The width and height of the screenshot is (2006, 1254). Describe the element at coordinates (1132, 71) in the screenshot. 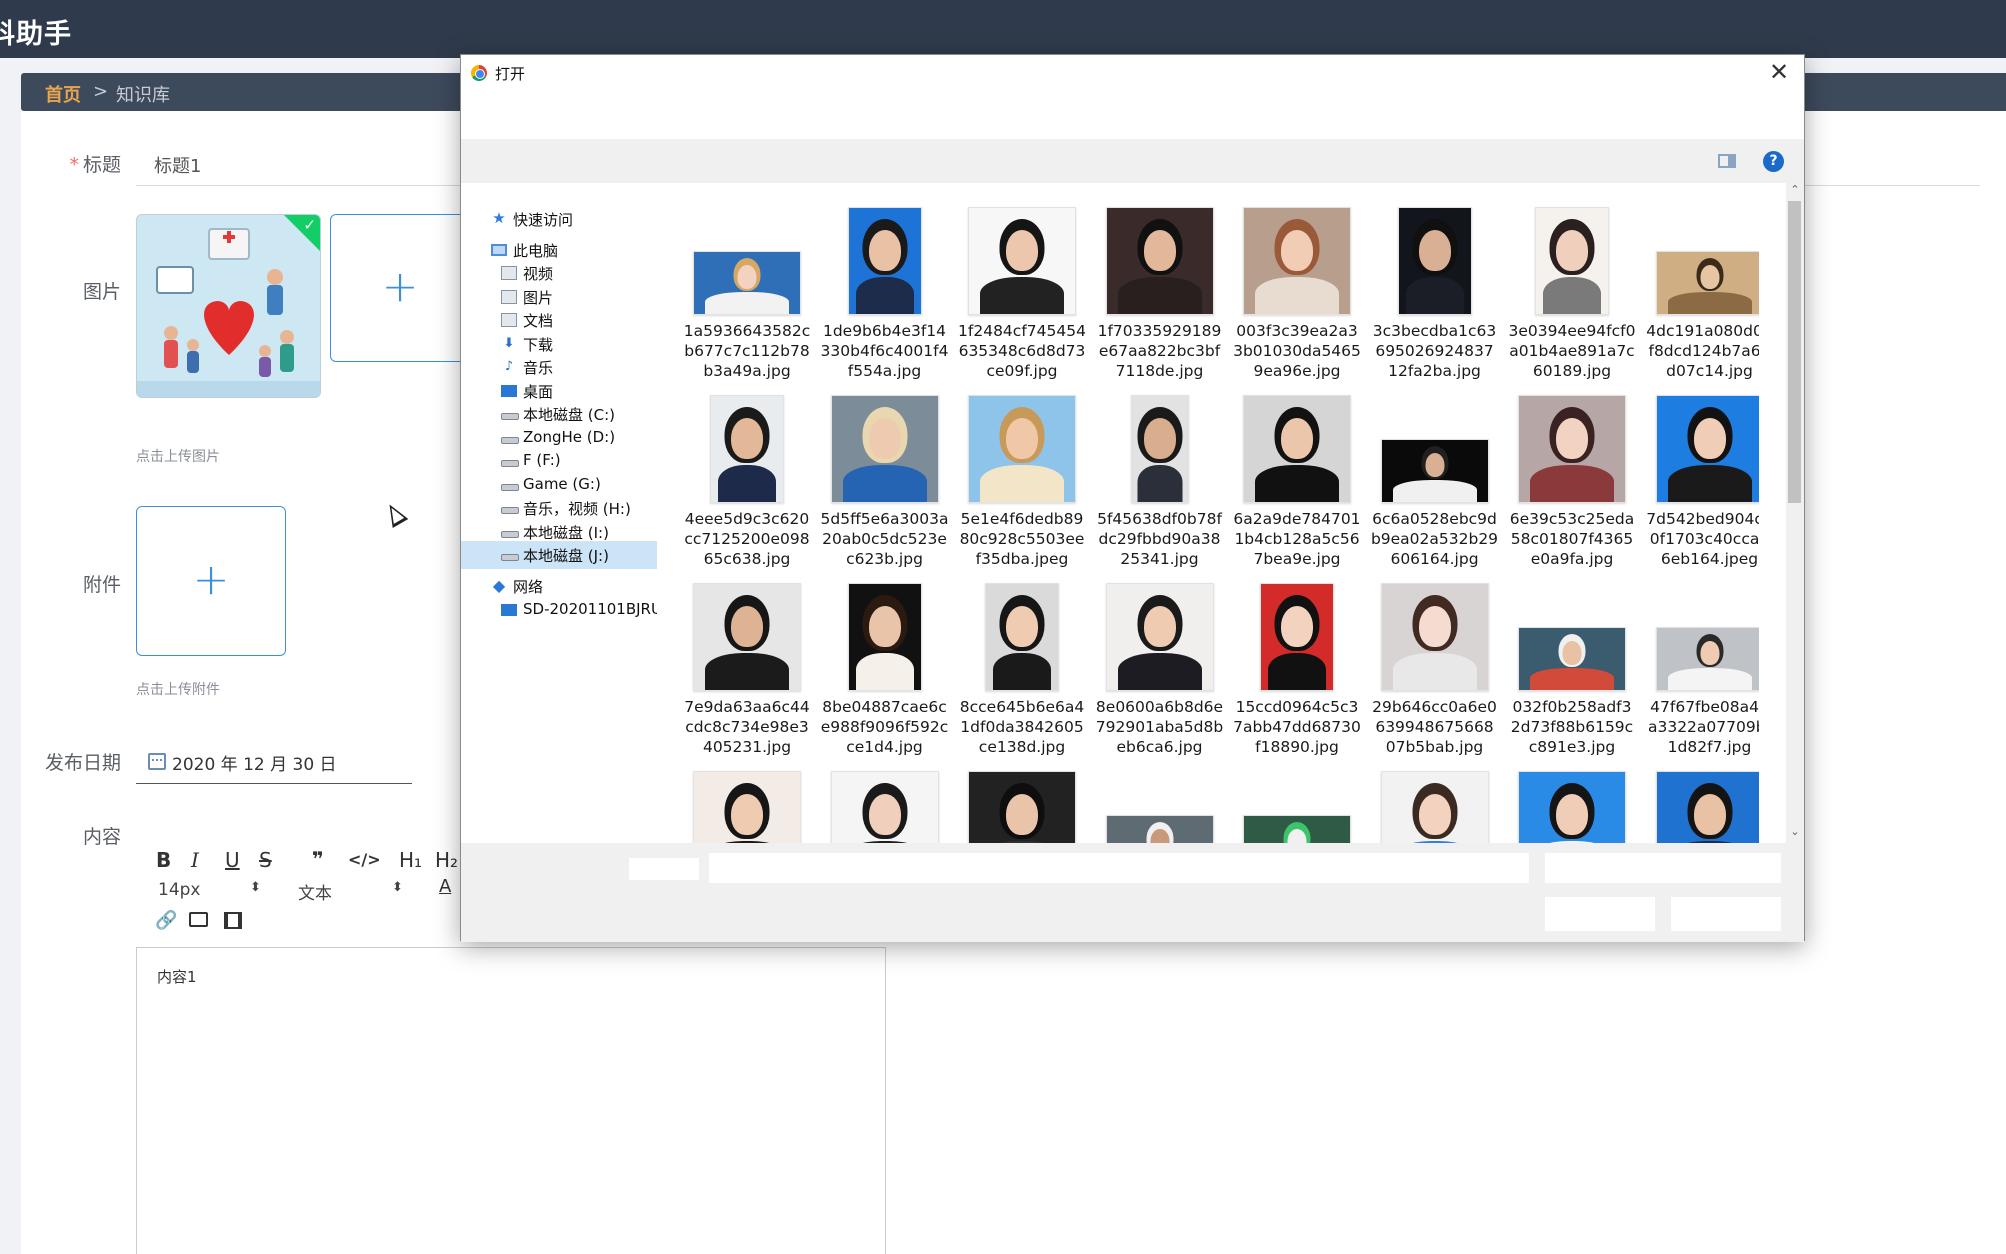

I see `dialog-titlebar: 打开 ✕` at that location.